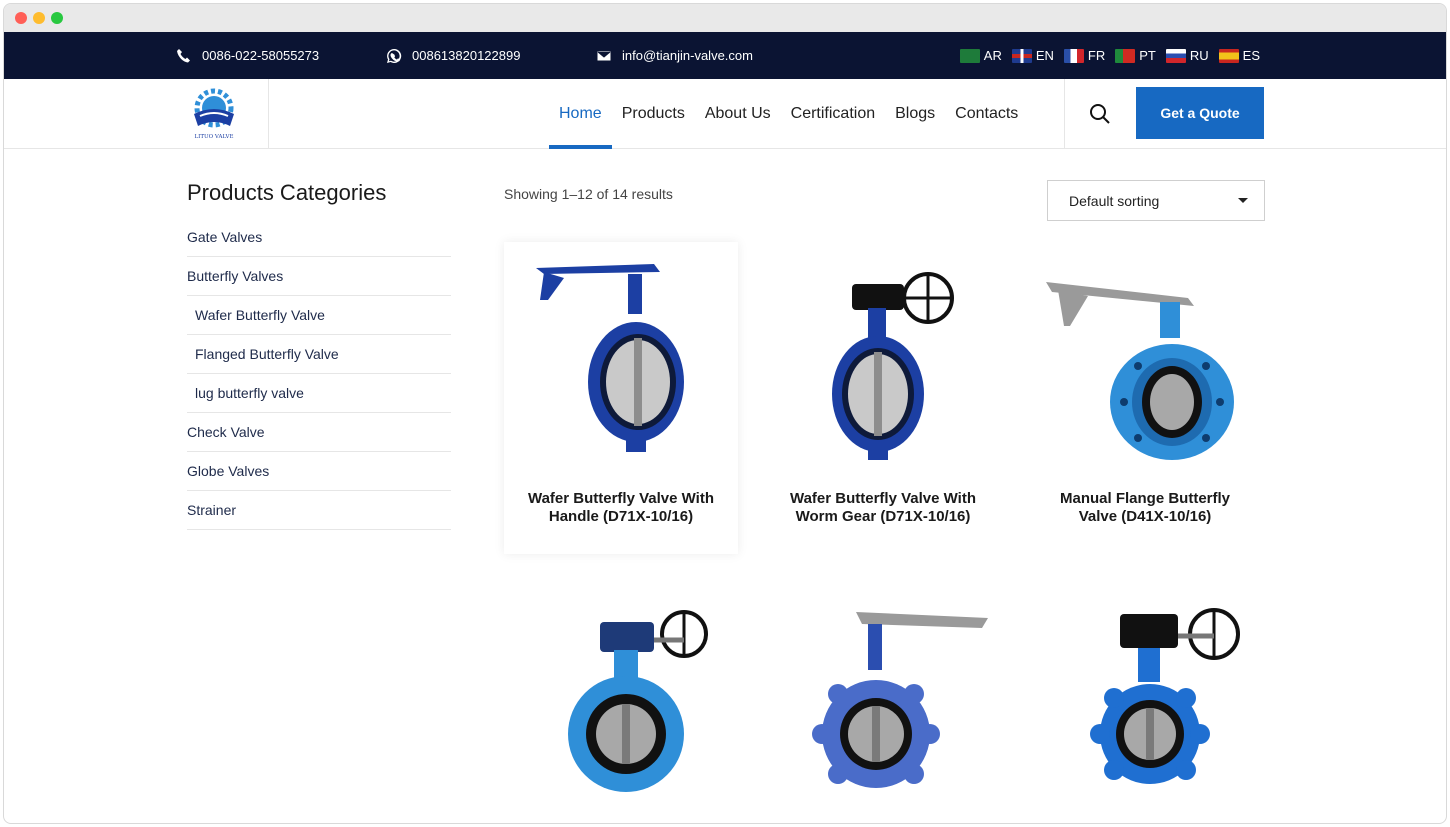 The height and width of the screenshot is (827, 1450). I want to click on maximize-window-button, so click(57, 18).